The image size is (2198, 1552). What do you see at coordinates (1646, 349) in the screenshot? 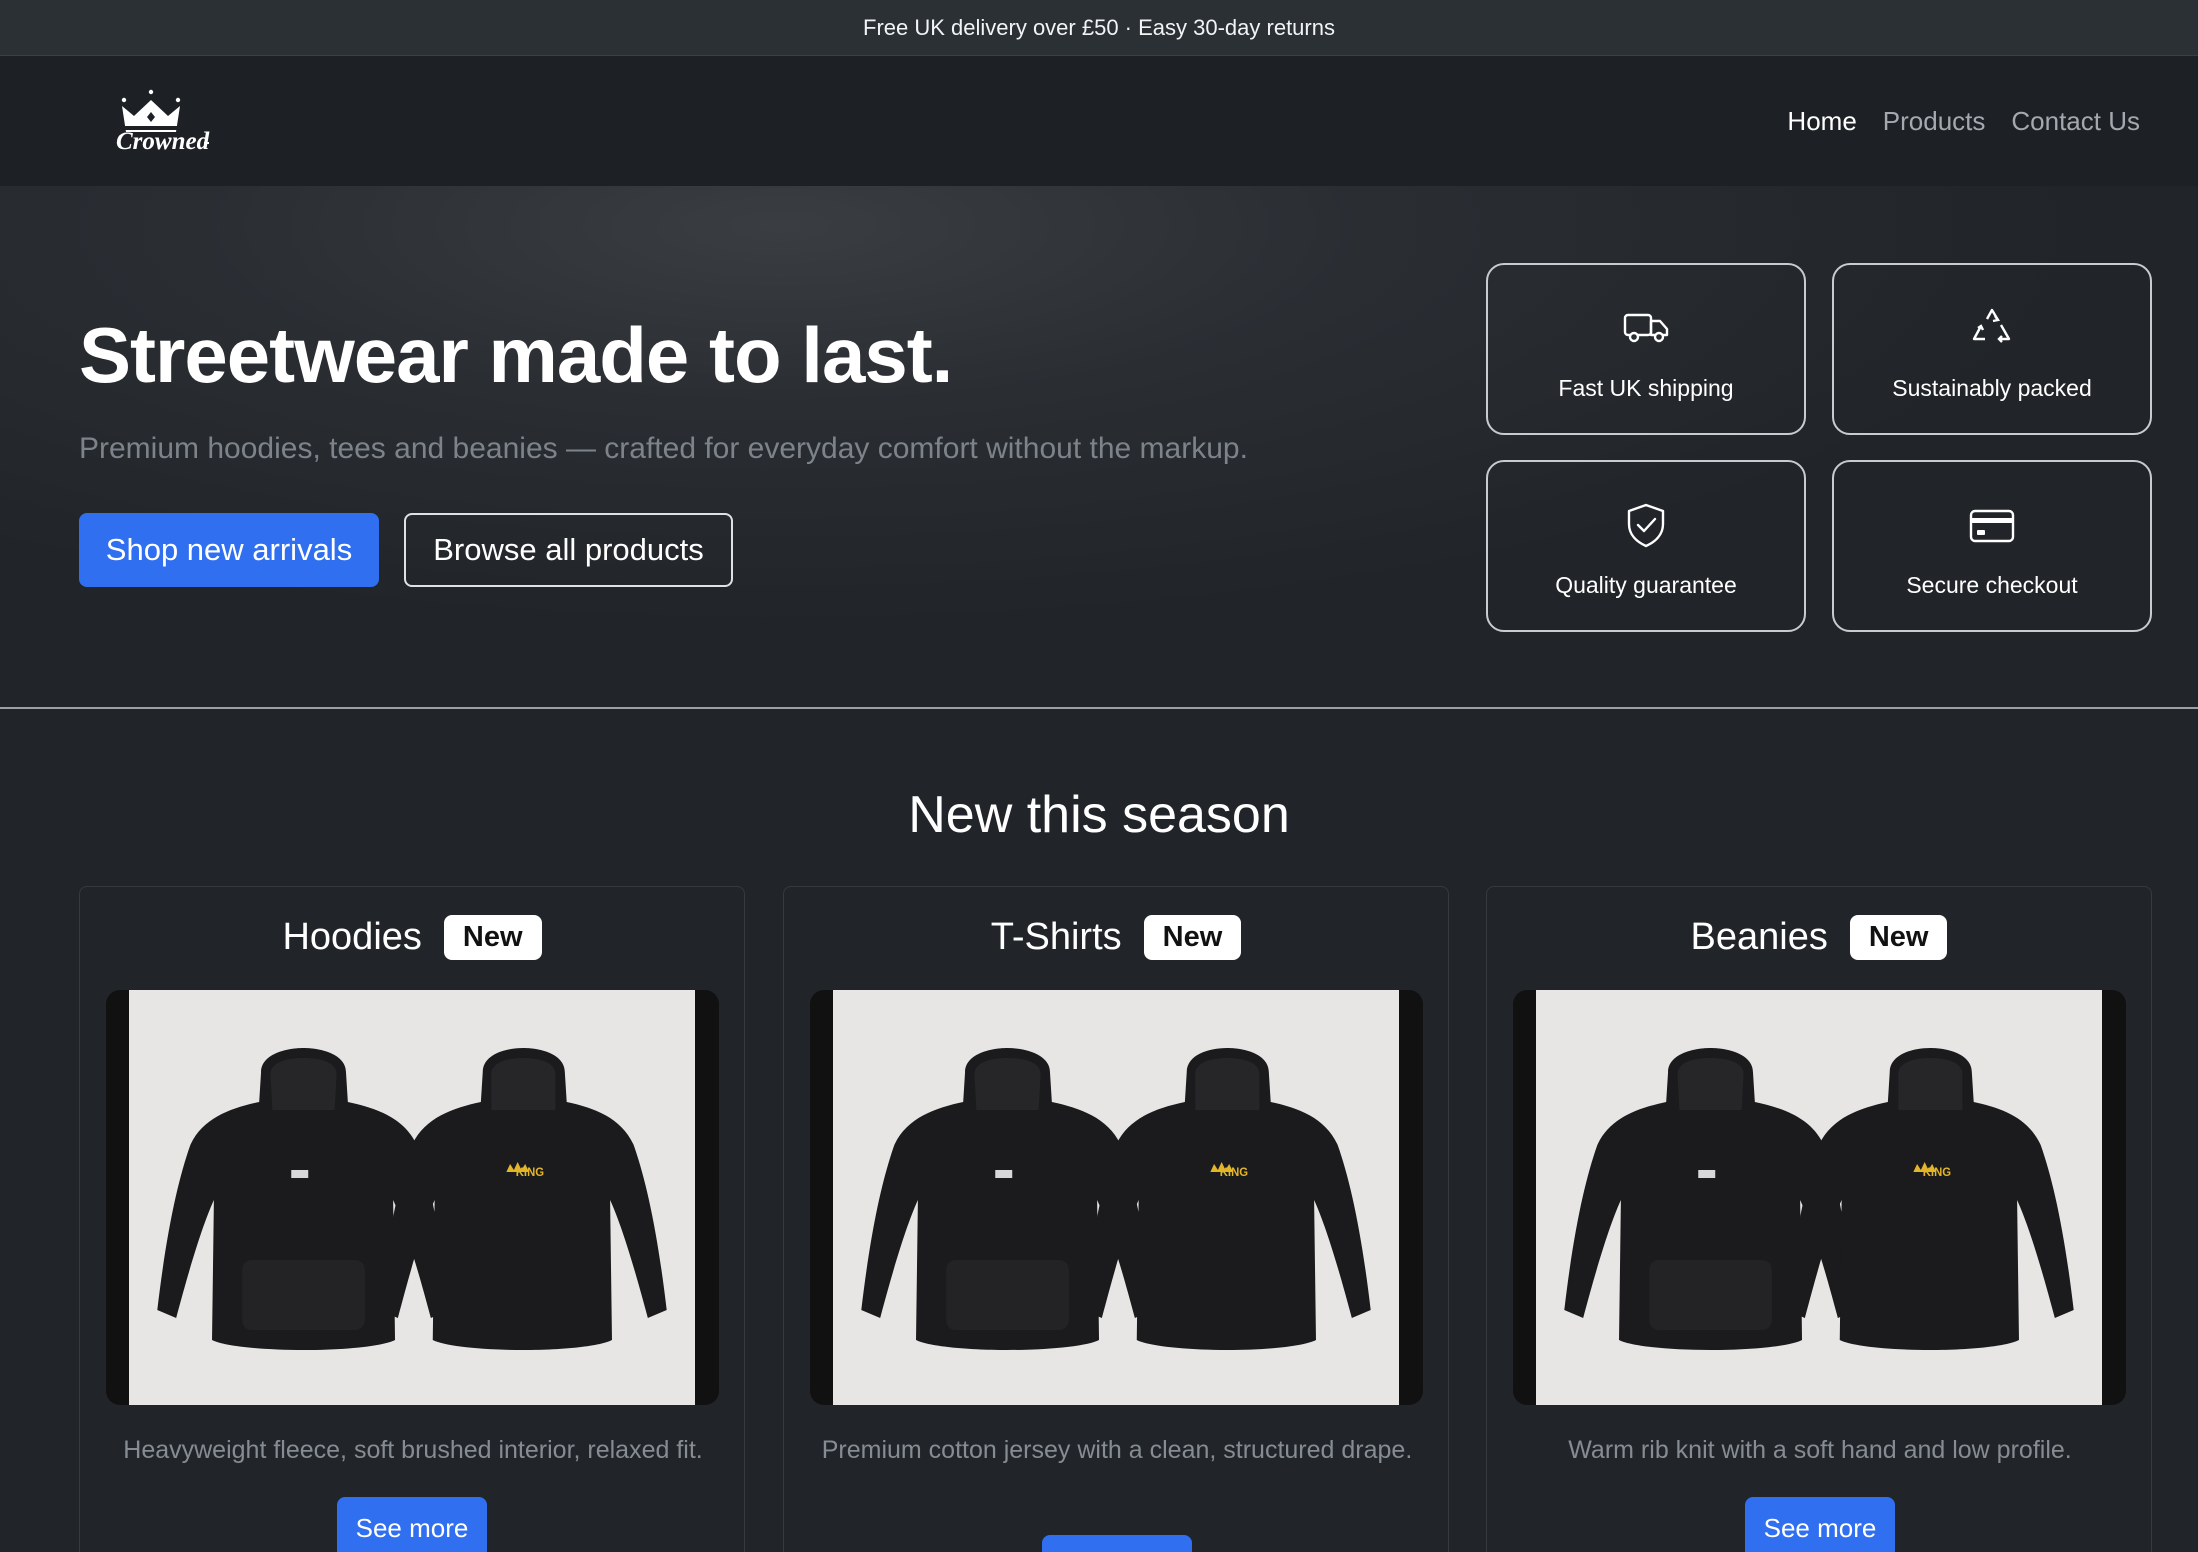
I see `feature-fast-shipping: Fast UK shipping` at bounding box center [1646, 349].